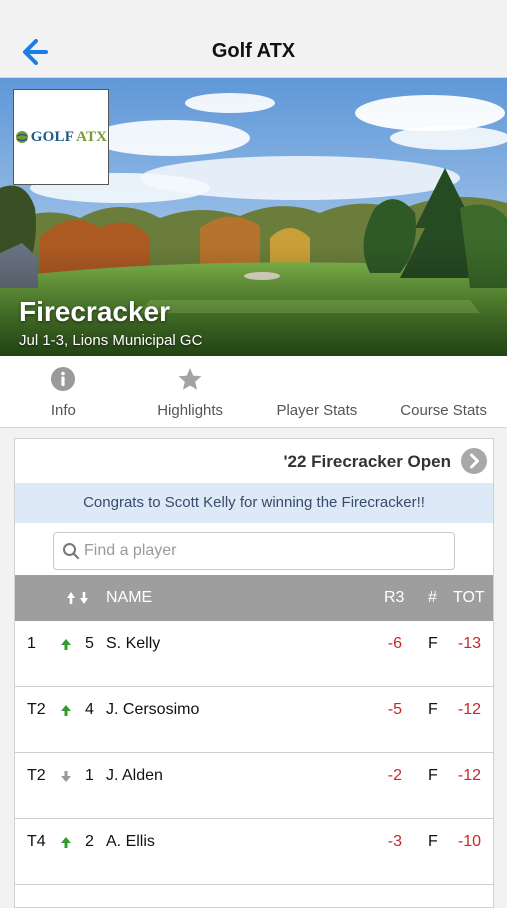 Image resolution: width=507 pixels, height=908 pixels. Describe the element at coordinates (432, 598) in the screenshot. I see `column-thru: #` at that location.